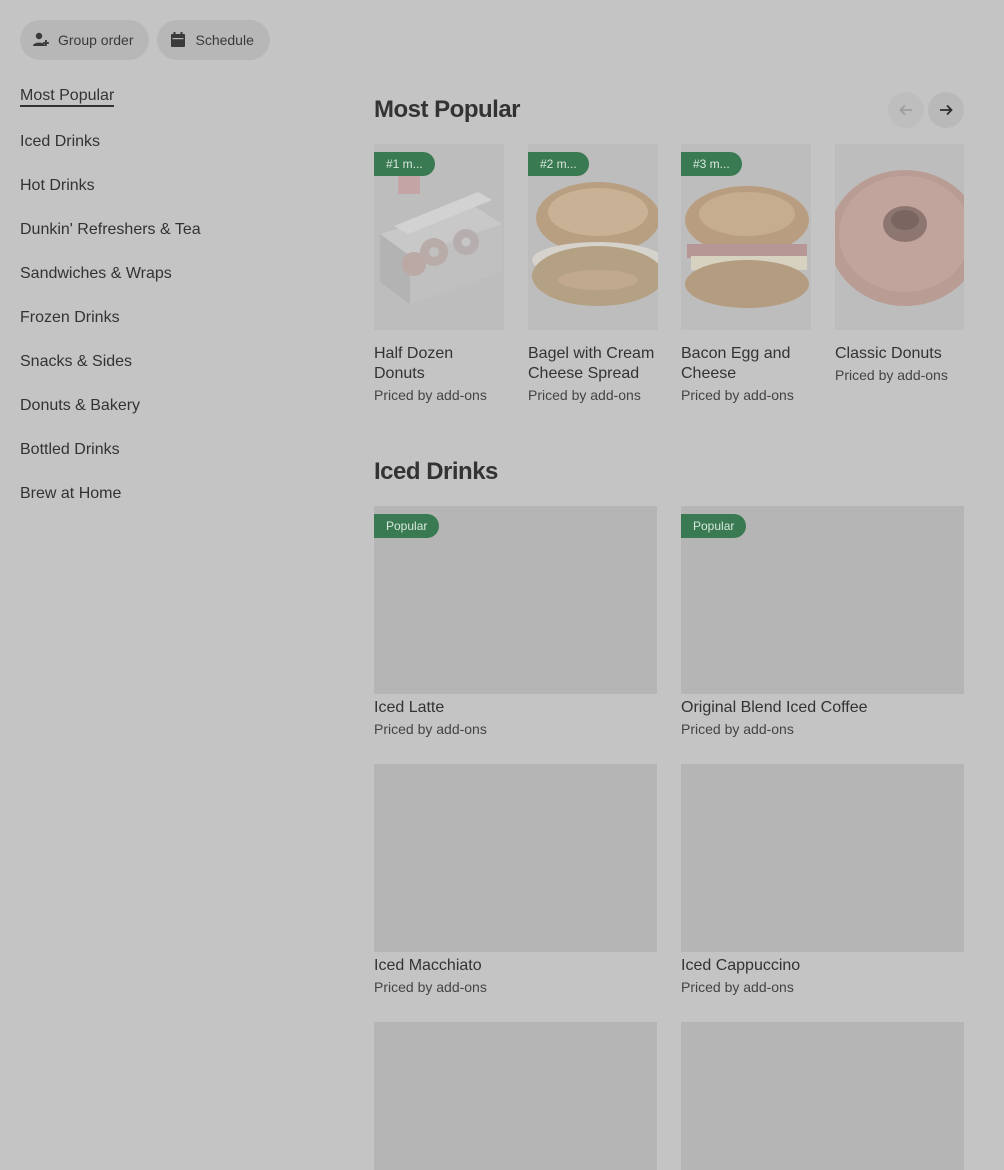  I want to click on menu-item-card: Popular Iced Latte Priced by add-ons, so click(515, 622).